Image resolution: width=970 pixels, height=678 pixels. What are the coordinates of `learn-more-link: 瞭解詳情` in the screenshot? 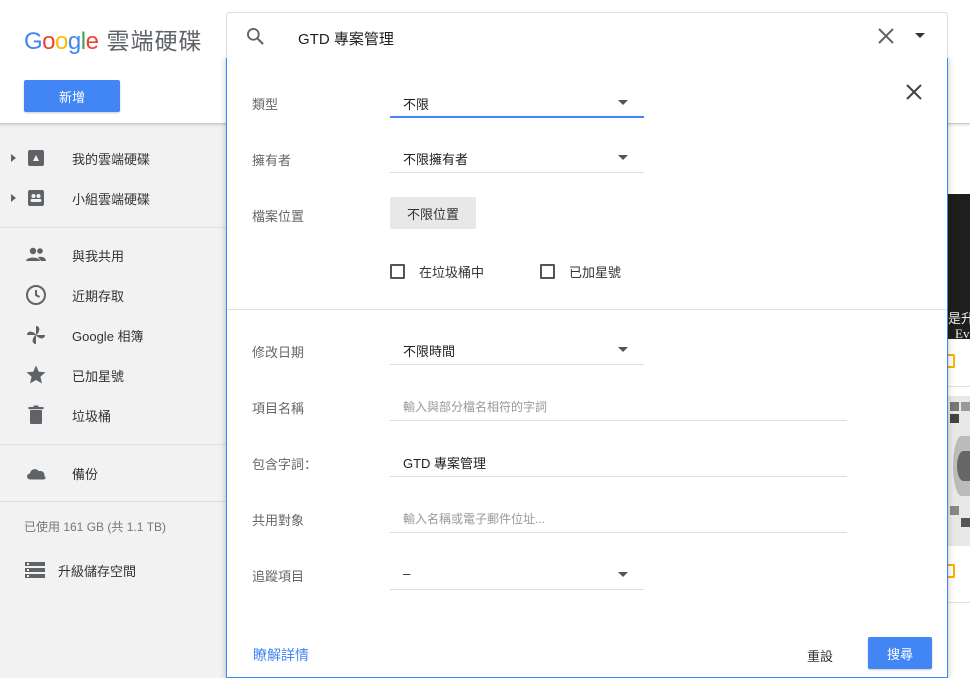 It's located at (281, 655).